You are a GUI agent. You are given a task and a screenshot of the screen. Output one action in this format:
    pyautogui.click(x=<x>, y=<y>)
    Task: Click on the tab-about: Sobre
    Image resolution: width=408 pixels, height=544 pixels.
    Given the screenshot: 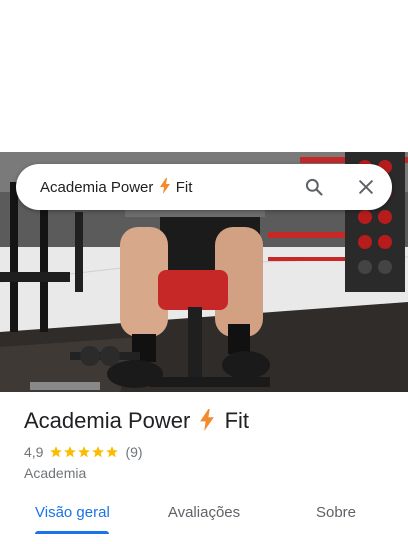 What is the action you would take?
    pyautogui.click(x=336, y=512)
    